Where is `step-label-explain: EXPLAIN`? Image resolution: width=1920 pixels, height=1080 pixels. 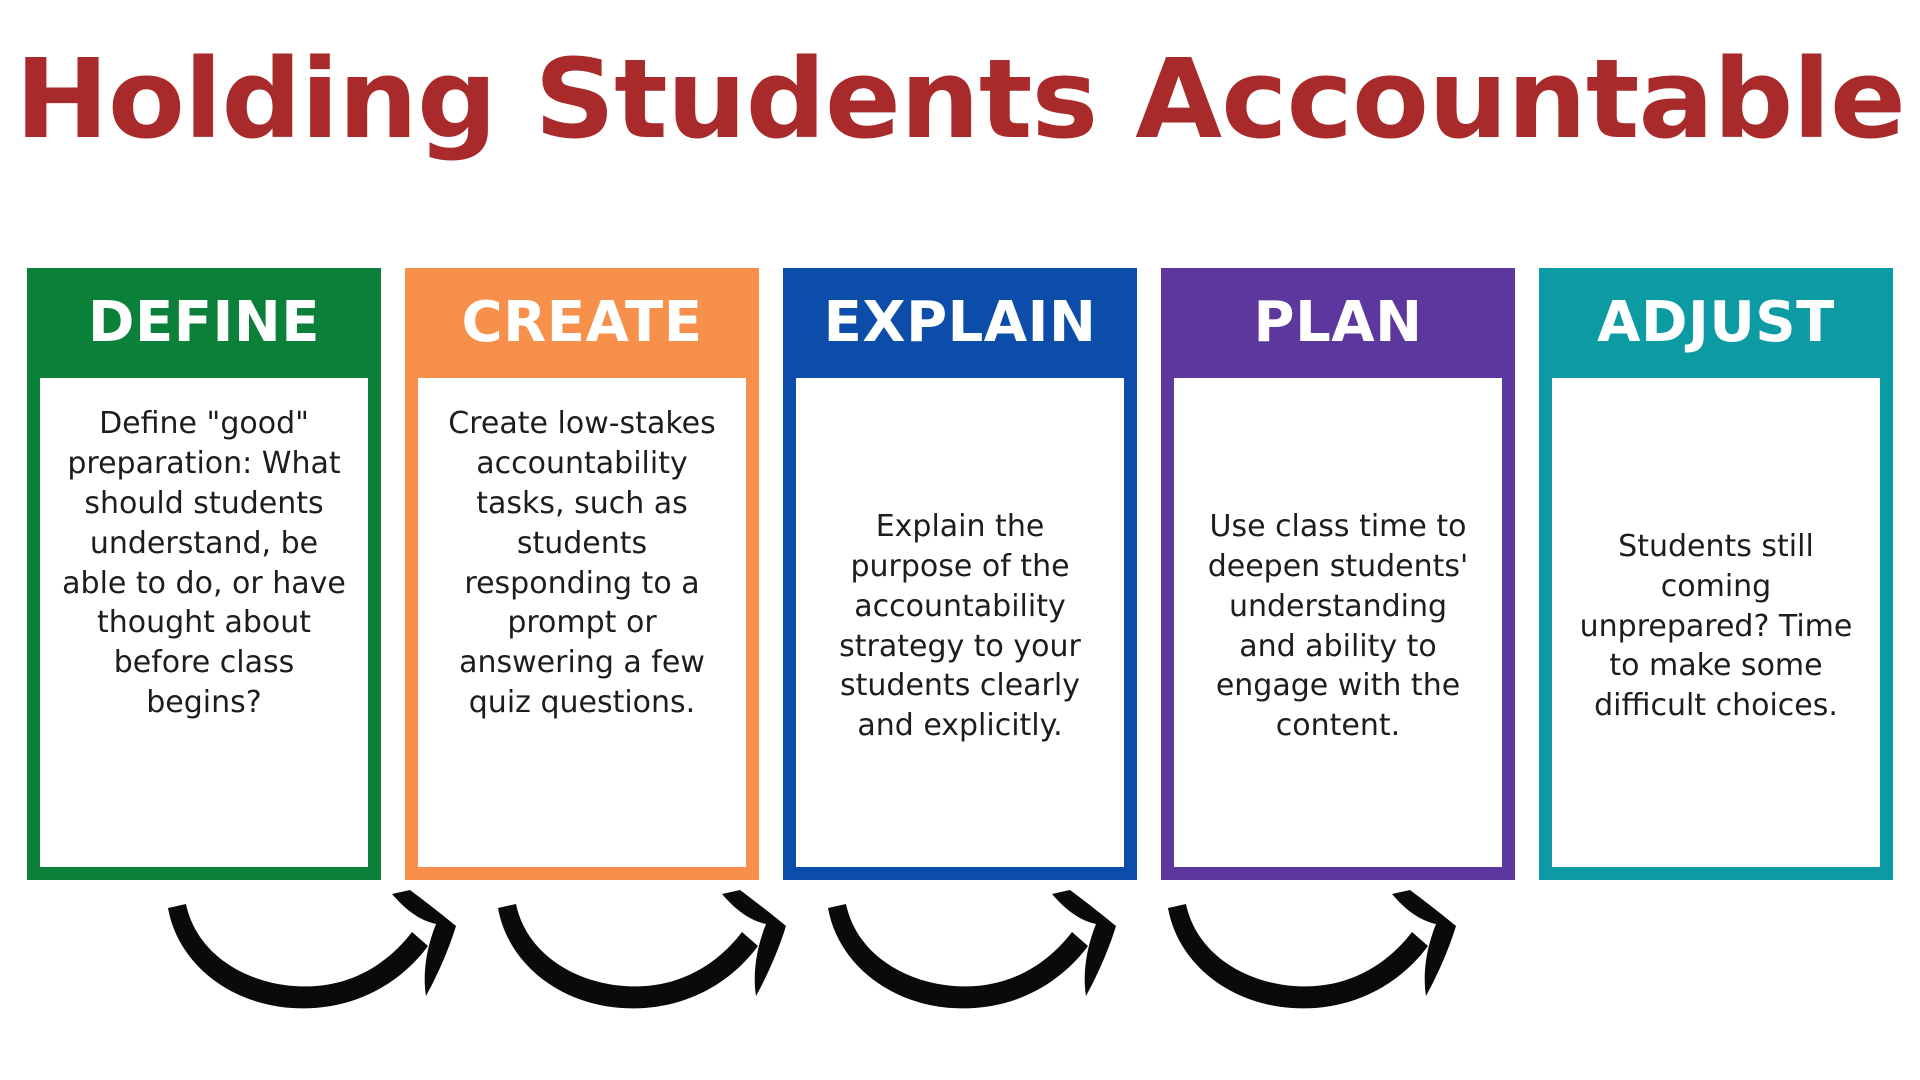 step-label-explain: EXPLAIN is located at coordinates (960, 322).